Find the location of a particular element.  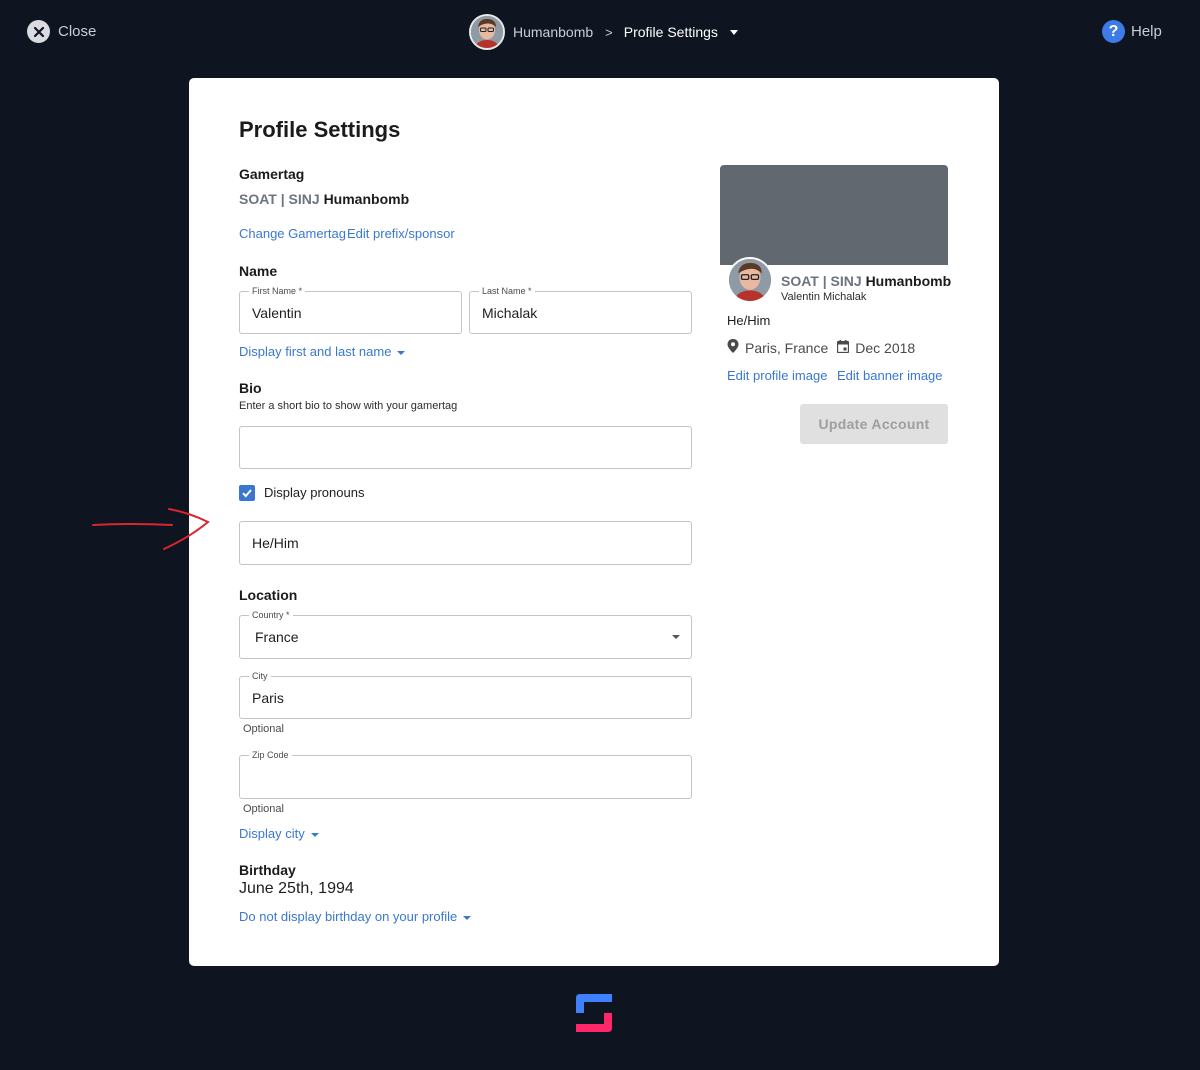

last-name-label: Last Name * is located at coordinates (507, 291).